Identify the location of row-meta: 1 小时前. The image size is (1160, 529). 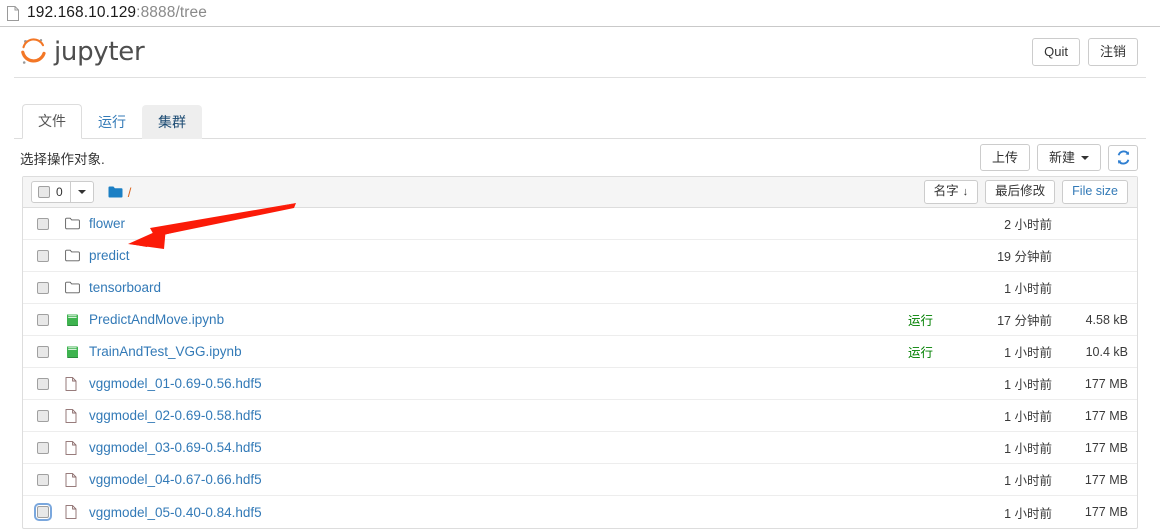
(1036, 287).